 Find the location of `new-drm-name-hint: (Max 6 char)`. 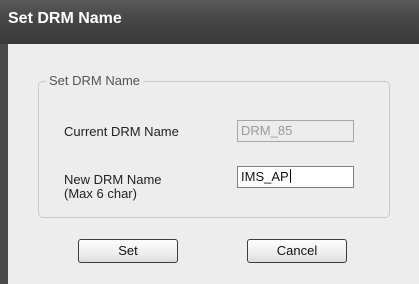

new-drm-name-hint: (Max 6 char) is located at coordinates (100, 193).